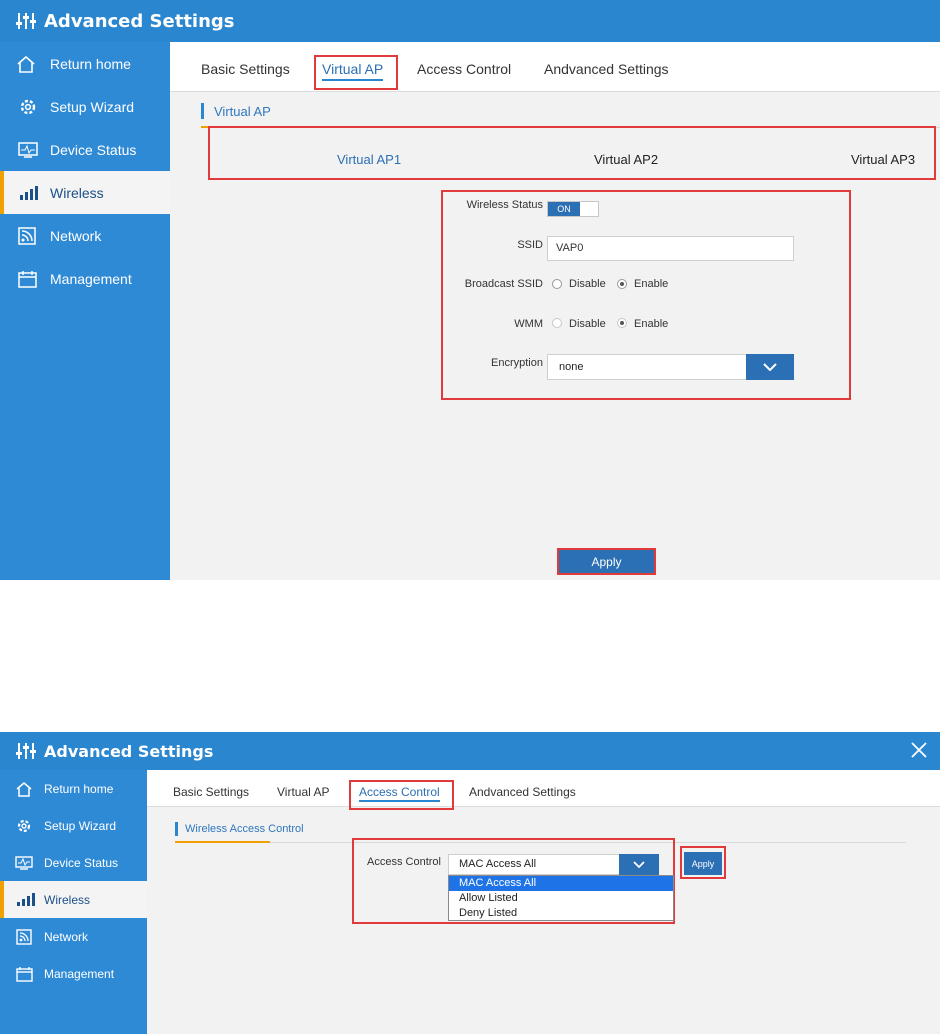 This screenshot has width=940, height=1034. What do you see at coordinates (557, 323) in the screenshot?
I see `wmm-disable-radio` at bounding box center [557, 323].